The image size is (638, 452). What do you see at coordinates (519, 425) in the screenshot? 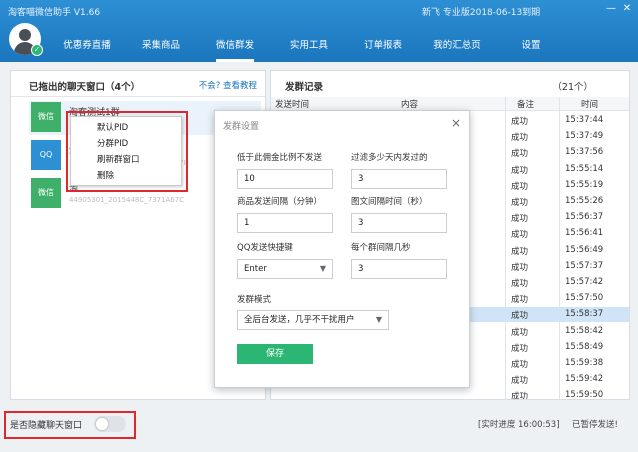
I see `progress-status: [实时进度 16:00:53]` at bounding box center [519, 425].